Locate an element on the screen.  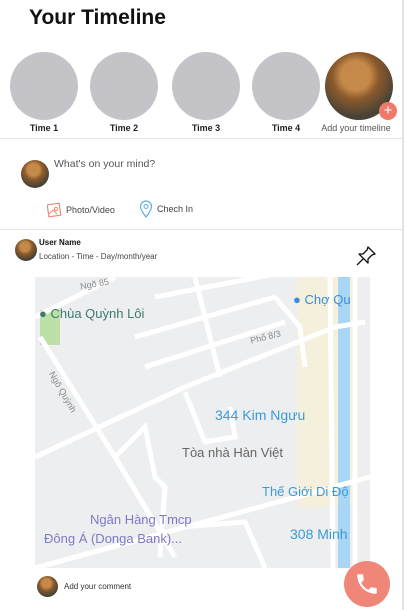
photo-video-button: Photo/Video is located at coordinates (81, 209).